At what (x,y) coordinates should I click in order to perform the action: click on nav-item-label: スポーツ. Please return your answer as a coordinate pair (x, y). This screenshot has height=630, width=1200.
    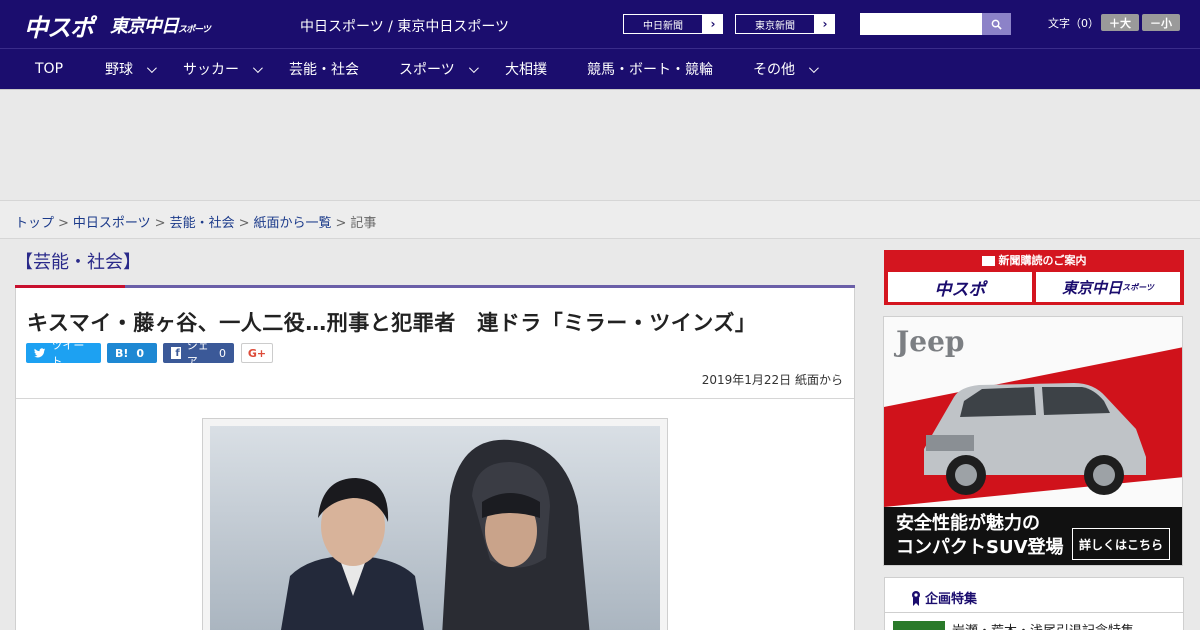
    Looking at the image, I should click on (427, 70).